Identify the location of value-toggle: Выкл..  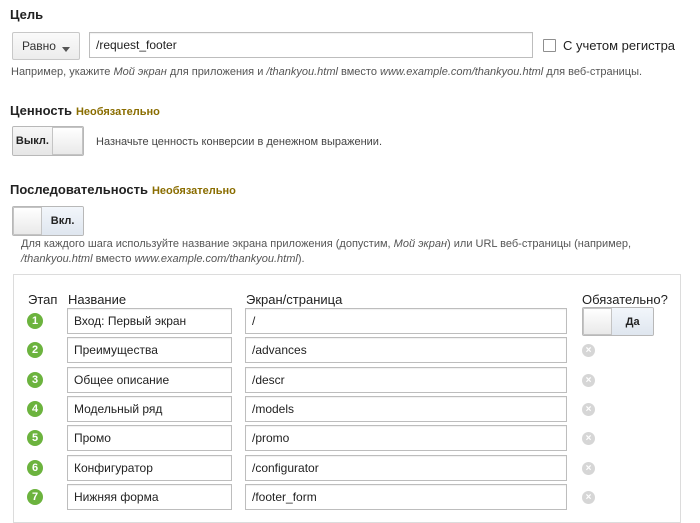
(48, 141).